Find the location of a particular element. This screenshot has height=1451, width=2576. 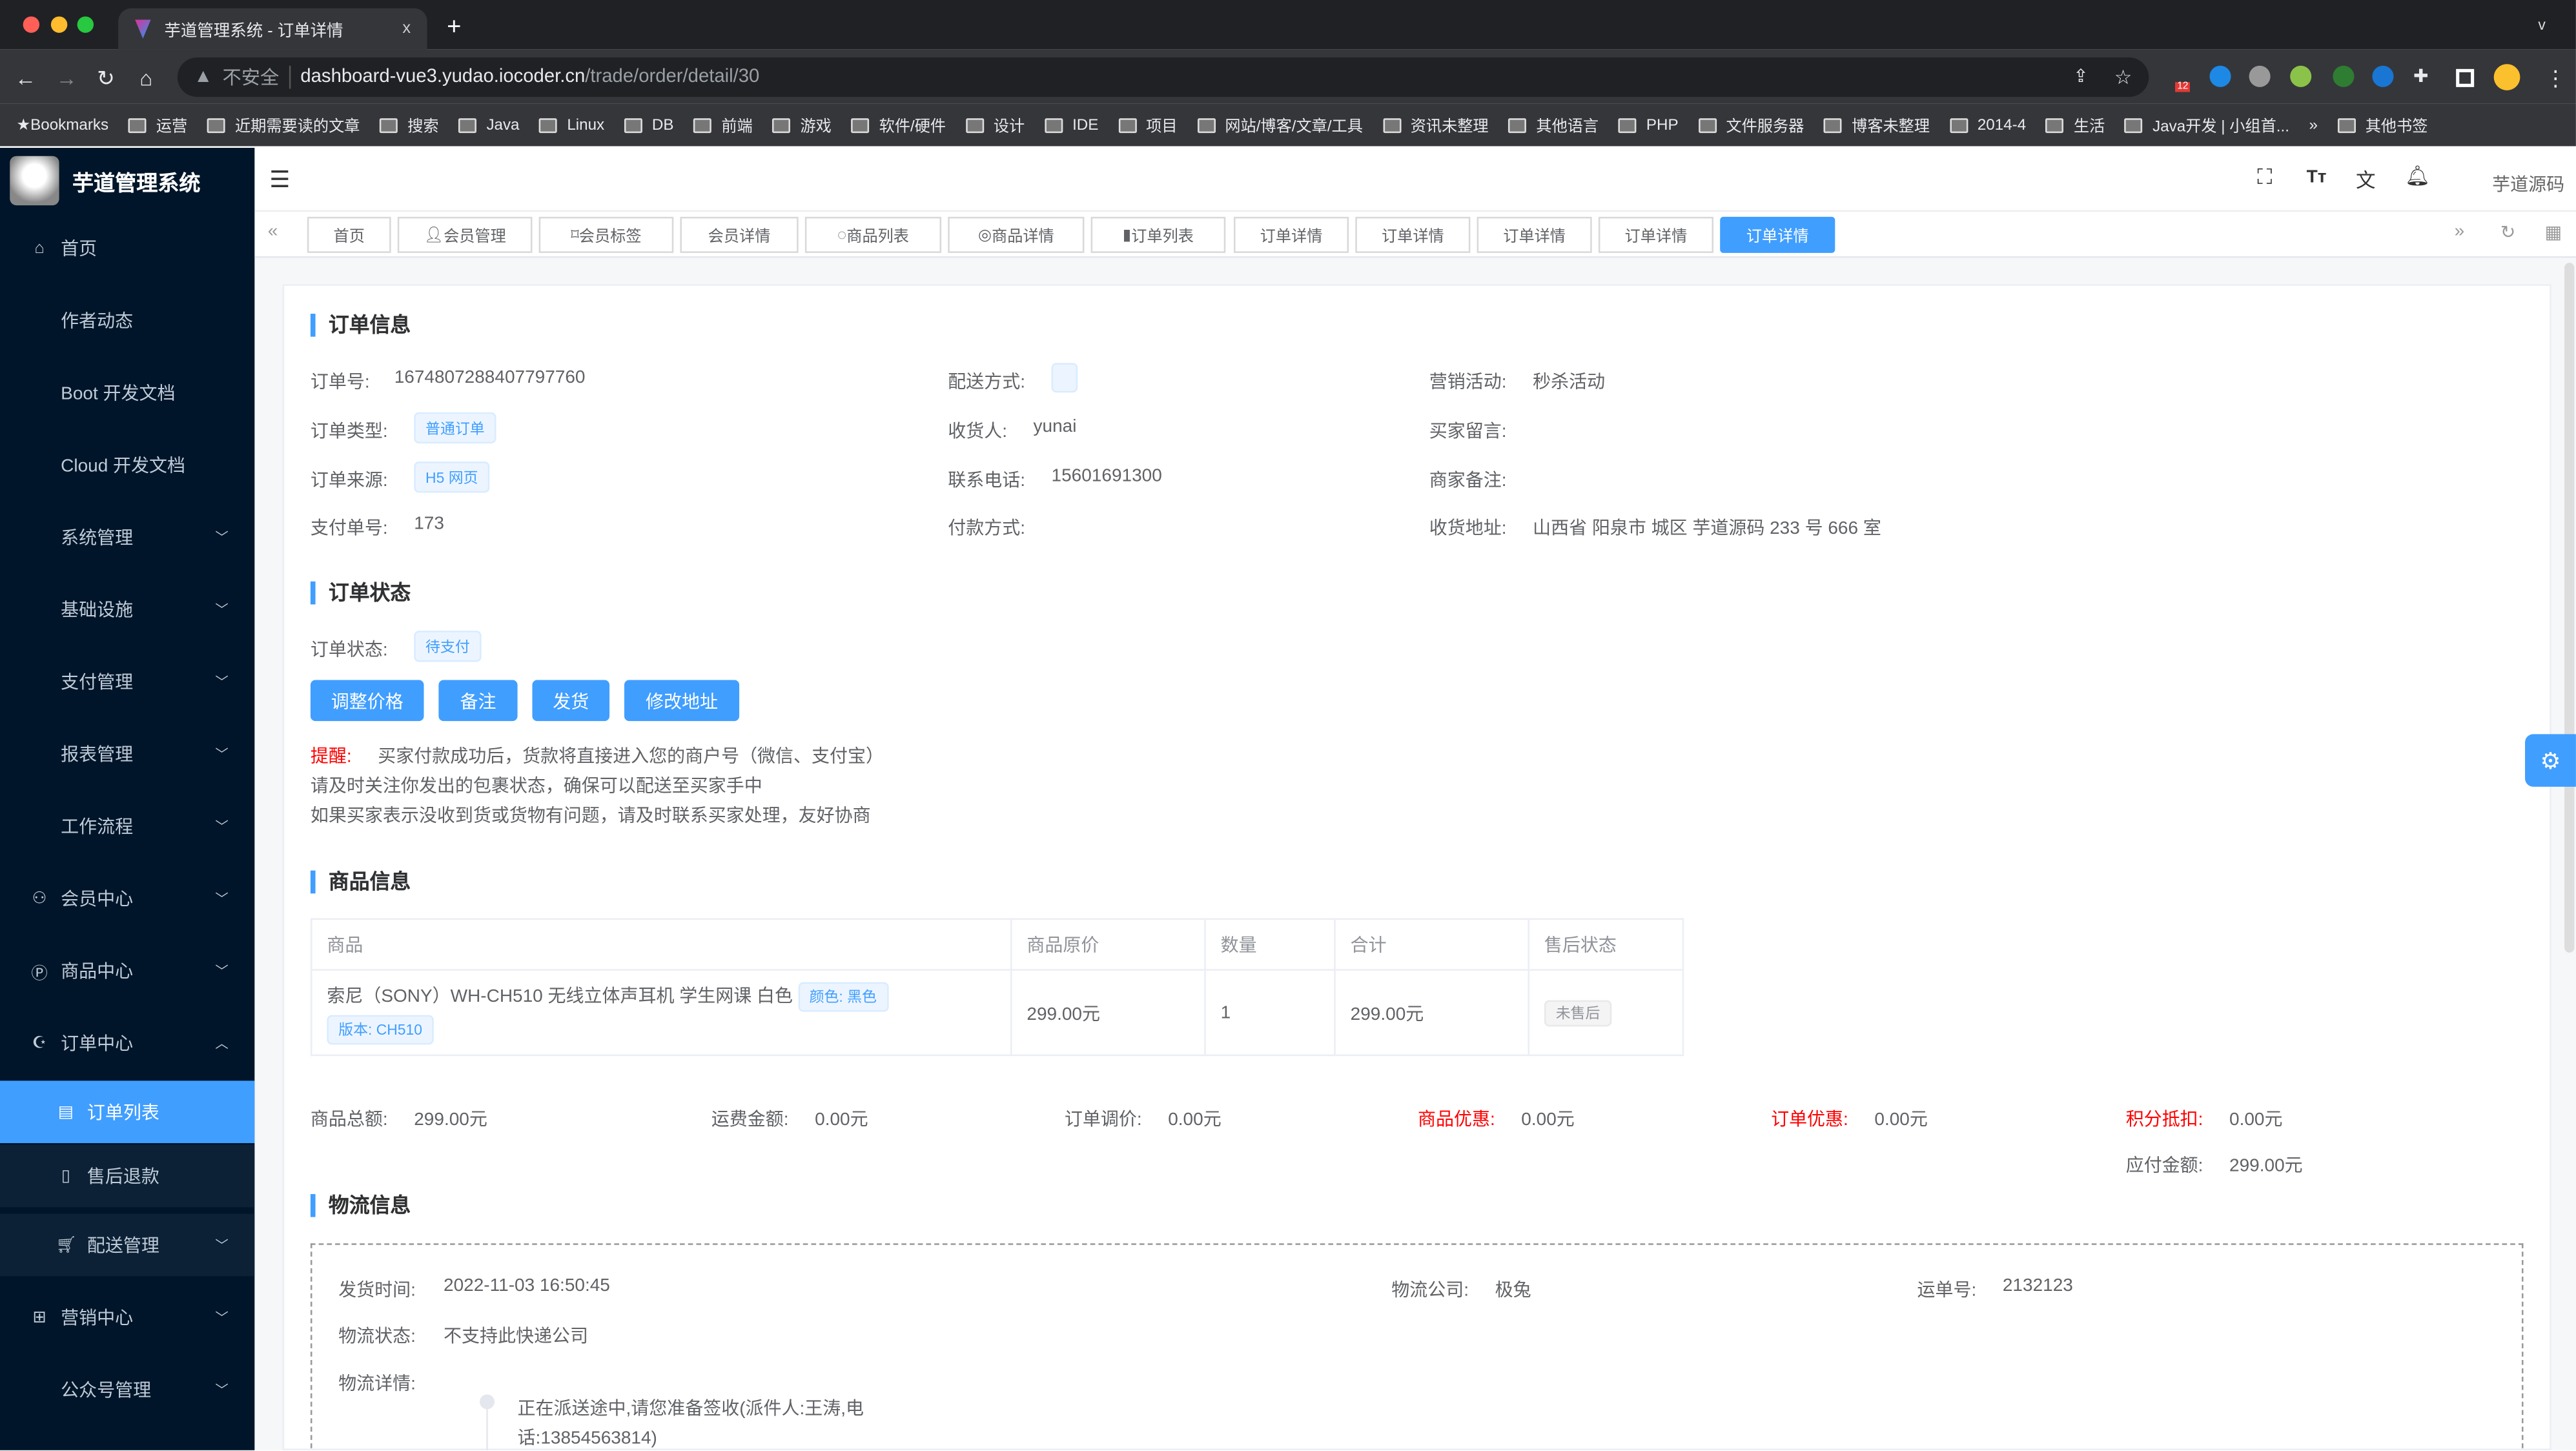

back-icon: ← is located at coordinates (26, 78).